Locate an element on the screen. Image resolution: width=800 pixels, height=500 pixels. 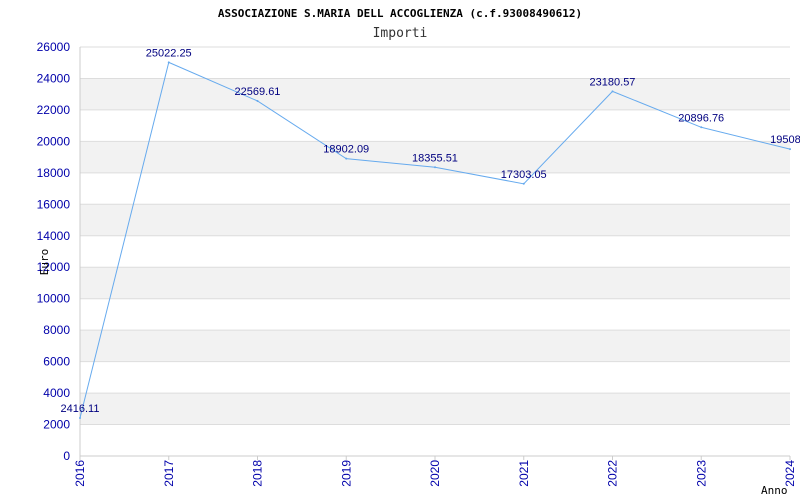
y-axis-label: Euro is located at coordinates (44, 262).